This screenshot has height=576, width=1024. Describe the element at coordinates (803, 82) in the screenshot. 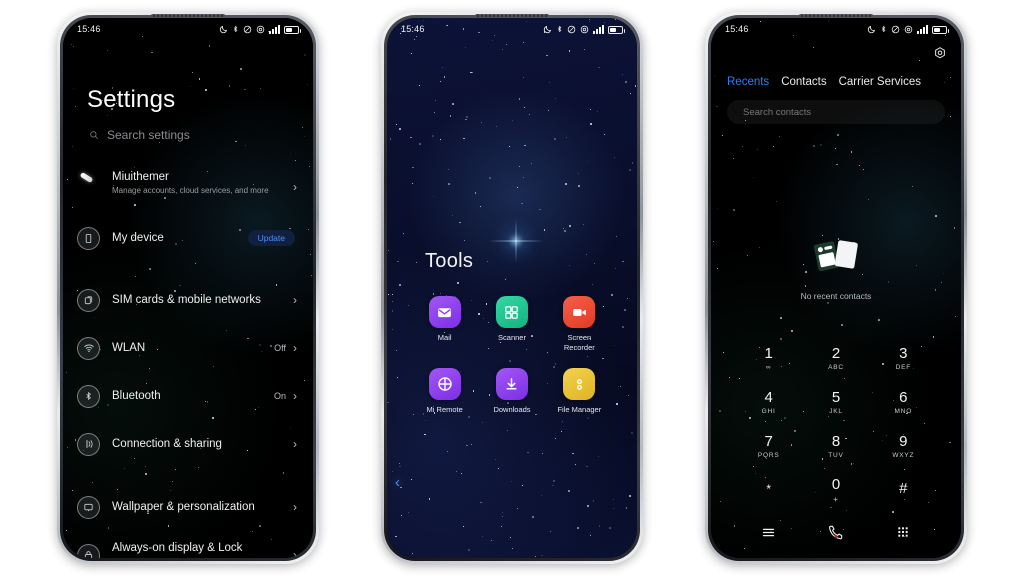

I see `tab-contacts: Contacts` at that location.